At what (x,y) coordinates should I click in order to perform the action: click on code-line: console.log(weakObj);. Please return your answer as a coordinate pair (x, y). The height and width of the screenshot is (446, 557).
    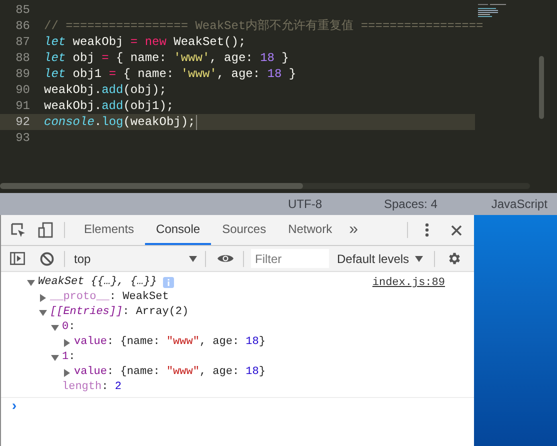
    Looking at the image, I should click on (120, 122).